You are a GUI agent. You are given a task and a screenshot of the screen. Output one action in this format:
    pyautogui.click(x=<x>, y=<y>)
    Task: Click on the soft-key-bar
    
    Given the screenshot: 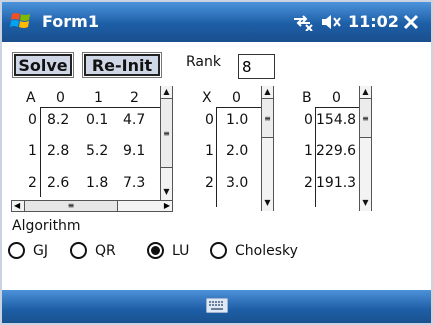 What is the action you would take?
    pyautogui.click(x=216, y=306)
    